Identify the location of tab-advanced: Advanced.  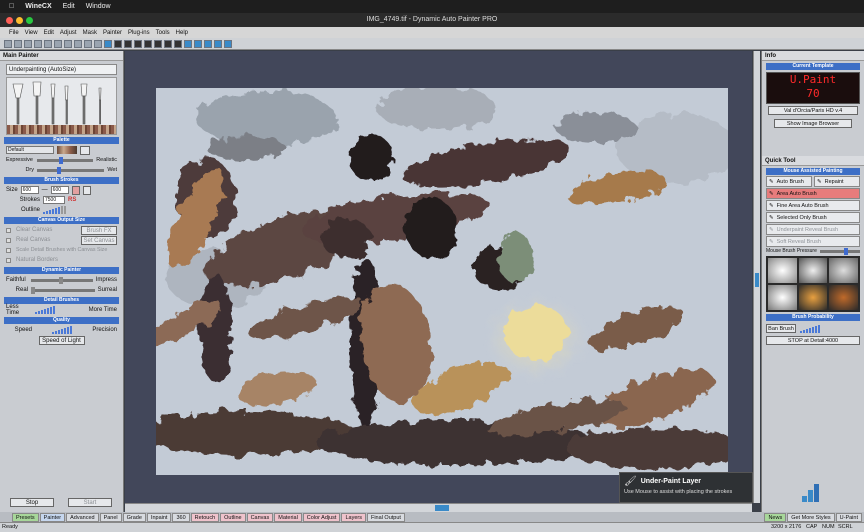
(82, 517).